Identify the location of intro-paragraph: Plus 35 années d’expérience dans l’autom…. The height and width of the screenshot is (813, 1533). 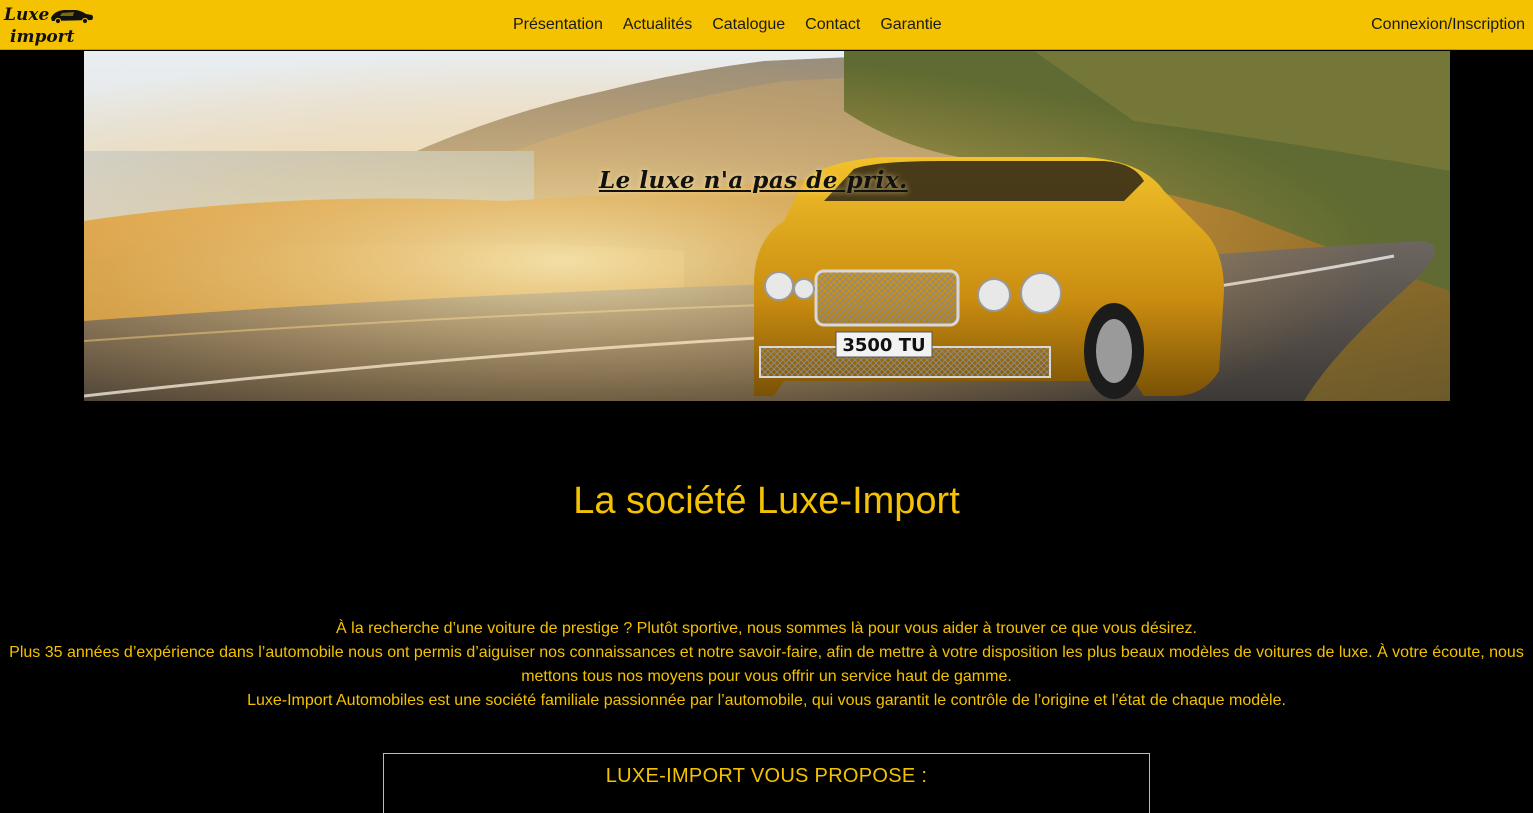
(766, 664).